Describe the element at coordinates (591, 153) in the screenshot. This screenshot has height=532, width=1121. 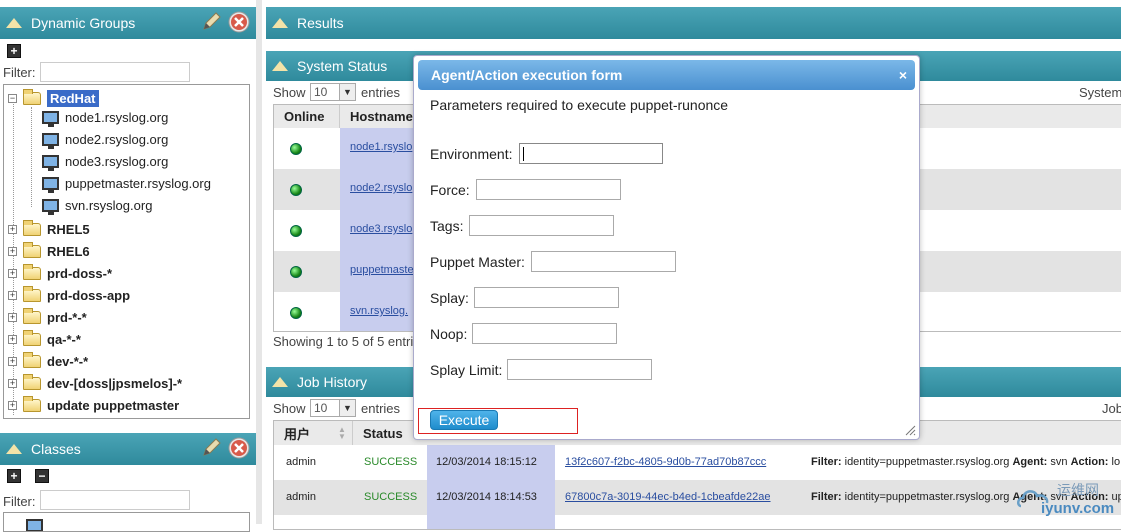
I see `environment-input` at that location.